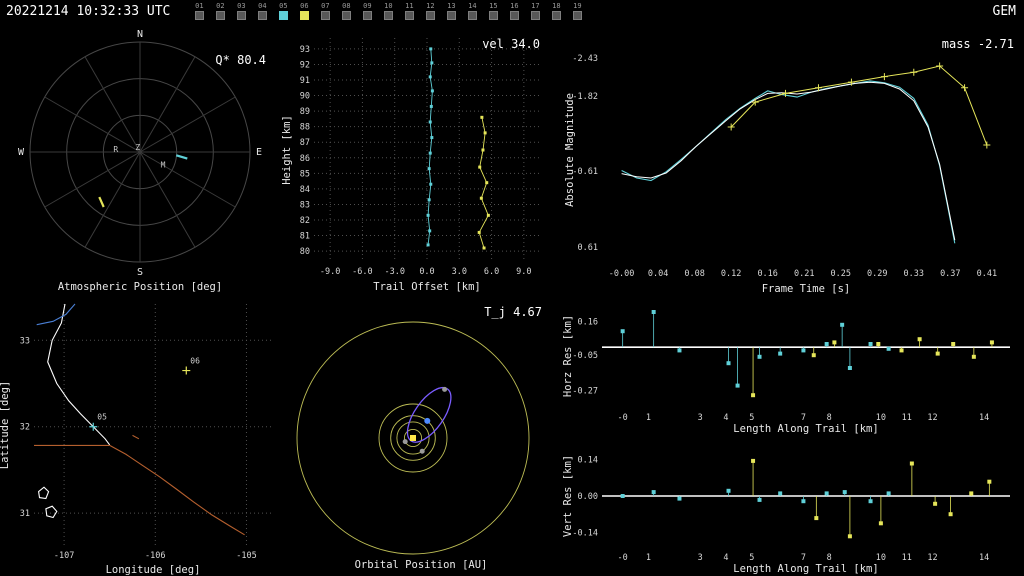  Describe the element at coordinates (283, 6) in the screenshot. I see `frame-number: 05` at that location.